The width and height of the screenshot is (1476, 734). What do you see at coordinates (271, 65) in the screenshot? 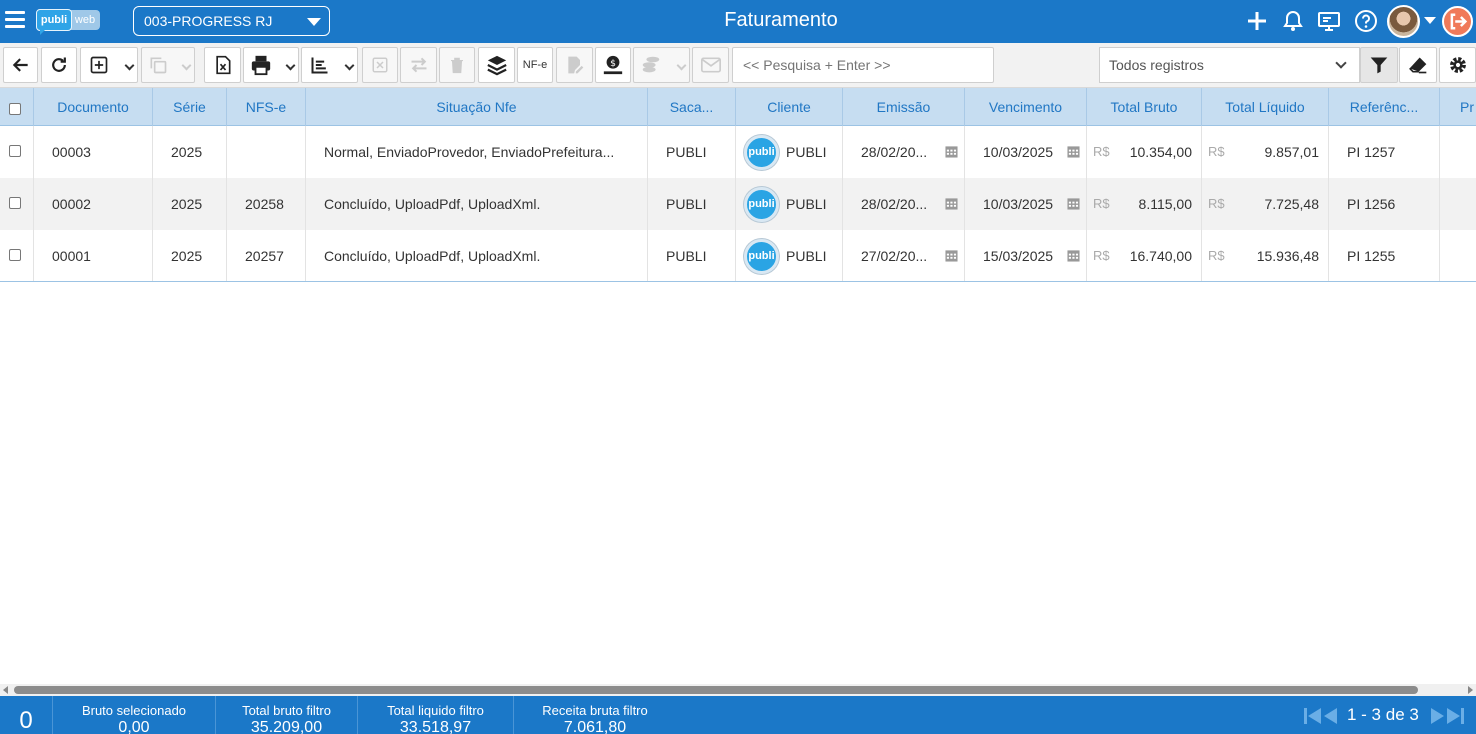
I see `print-button` at bounding box center [271, 65].